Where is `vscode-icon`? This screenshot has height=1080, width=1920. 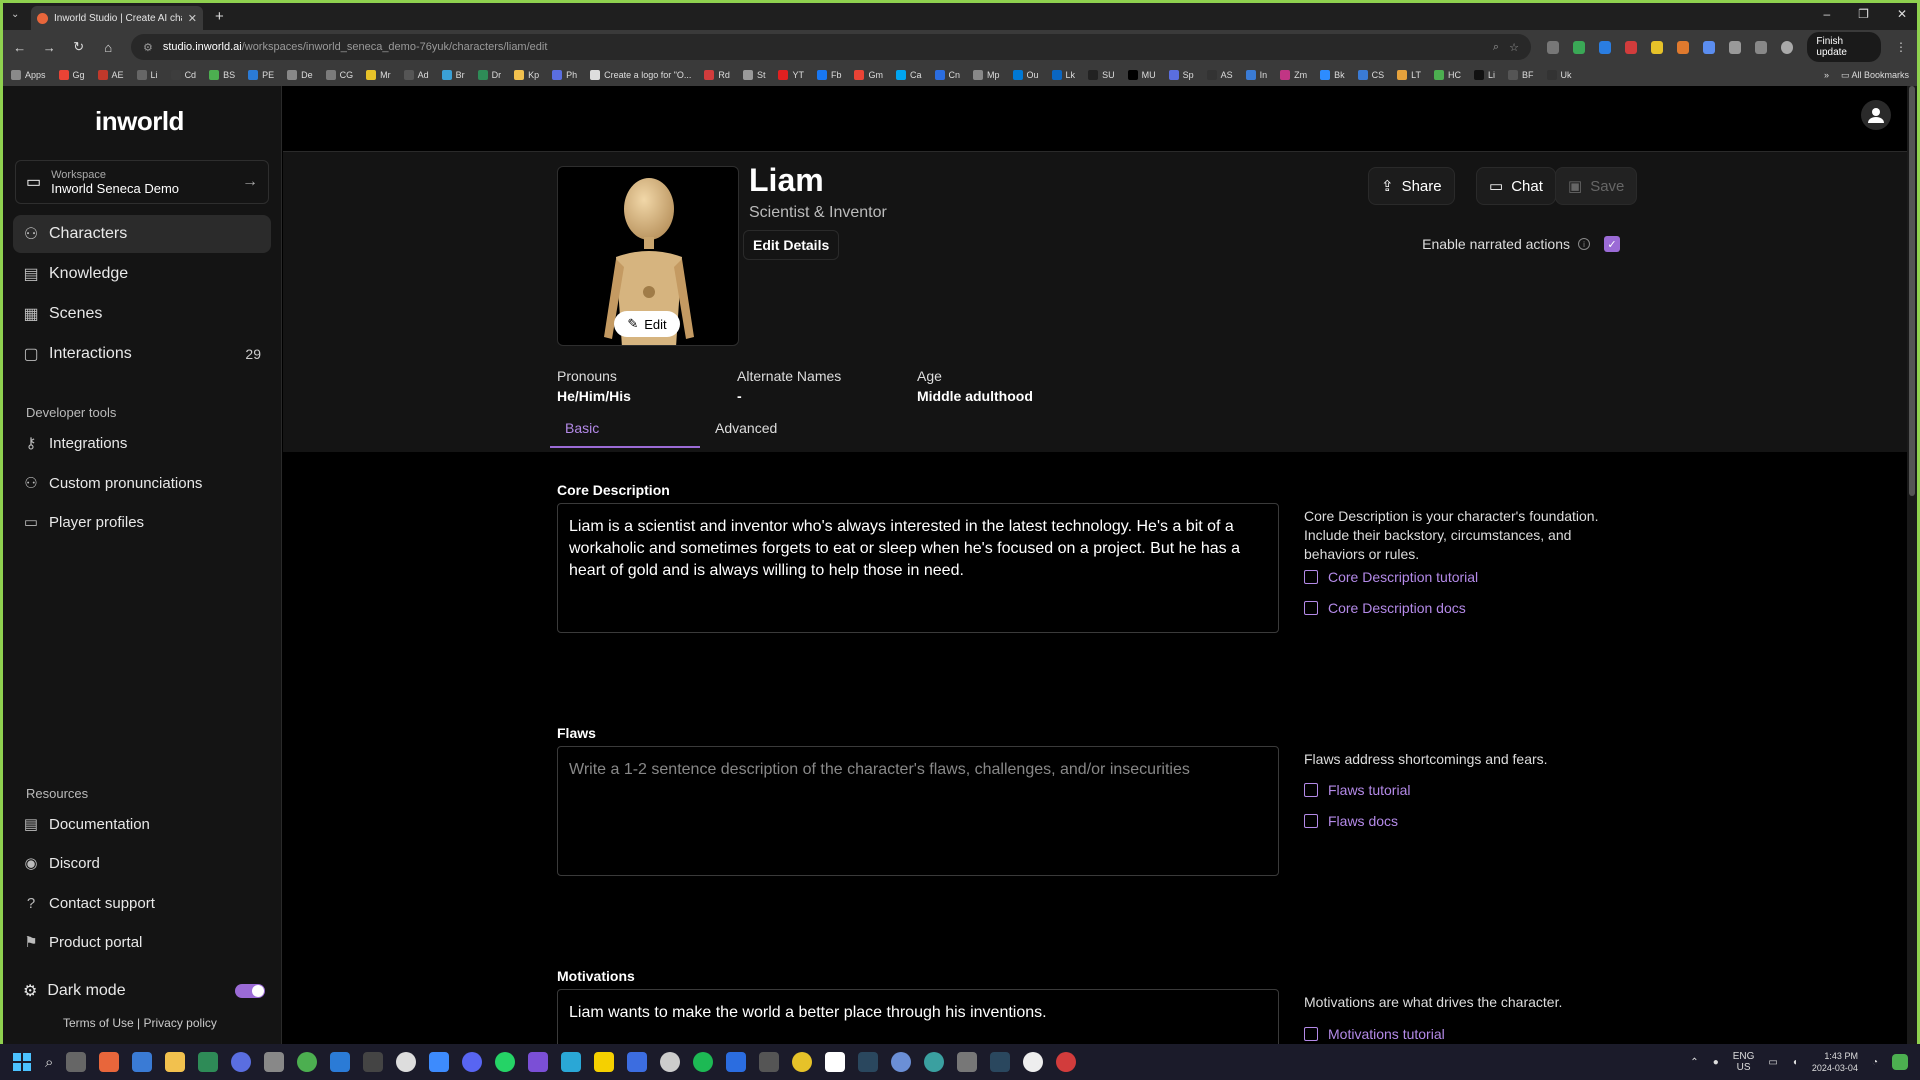 vscode-icon is located at coordinates (340, 1062).